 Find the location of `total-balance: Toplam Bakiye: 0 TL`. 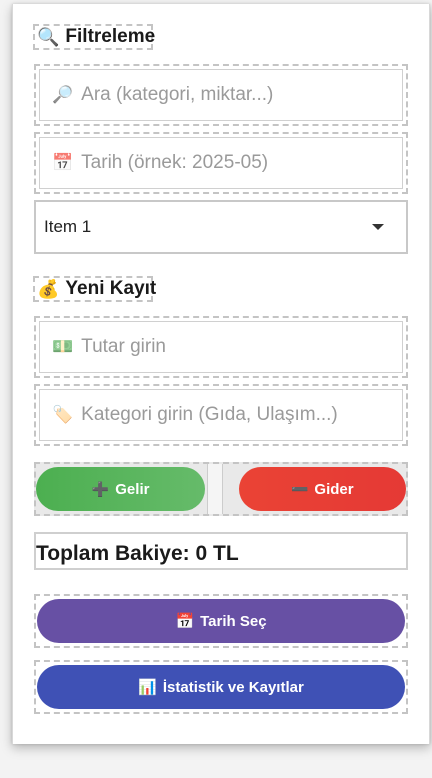

total-balance: Toplam Bakiye: 0 TL is located at coordinates (221, 551).